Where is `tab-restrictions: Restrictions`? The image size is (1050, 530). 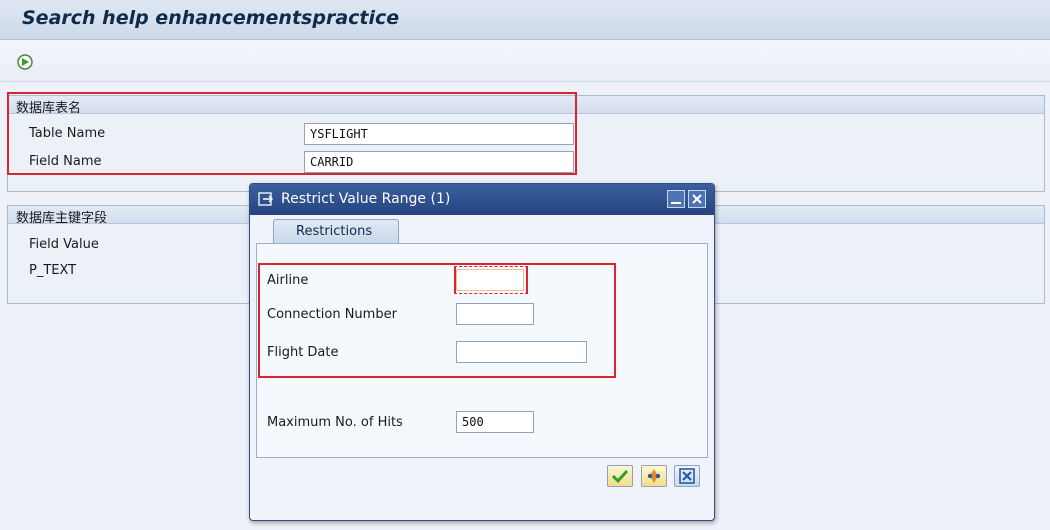 tab-restrictions: Restrictions is located at coordinates (336, 231).